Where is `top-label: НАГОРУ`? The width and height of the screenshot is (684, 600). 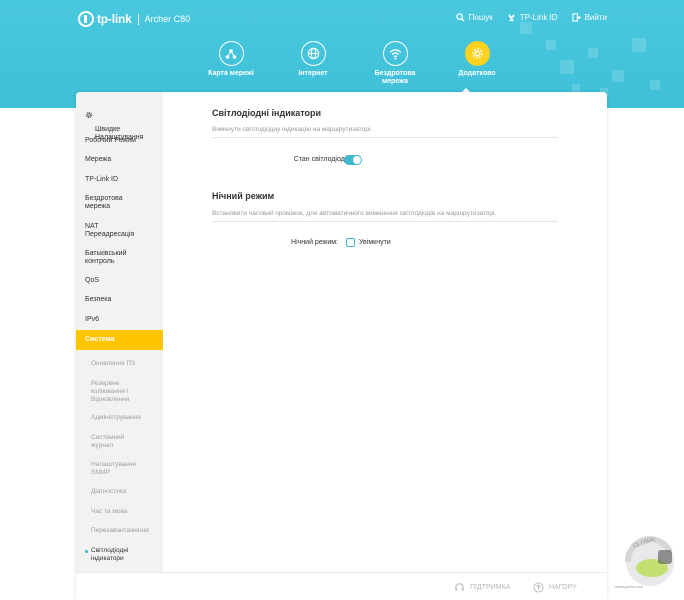 top-label: НАГОРУ is located at coordinates (563, 587).